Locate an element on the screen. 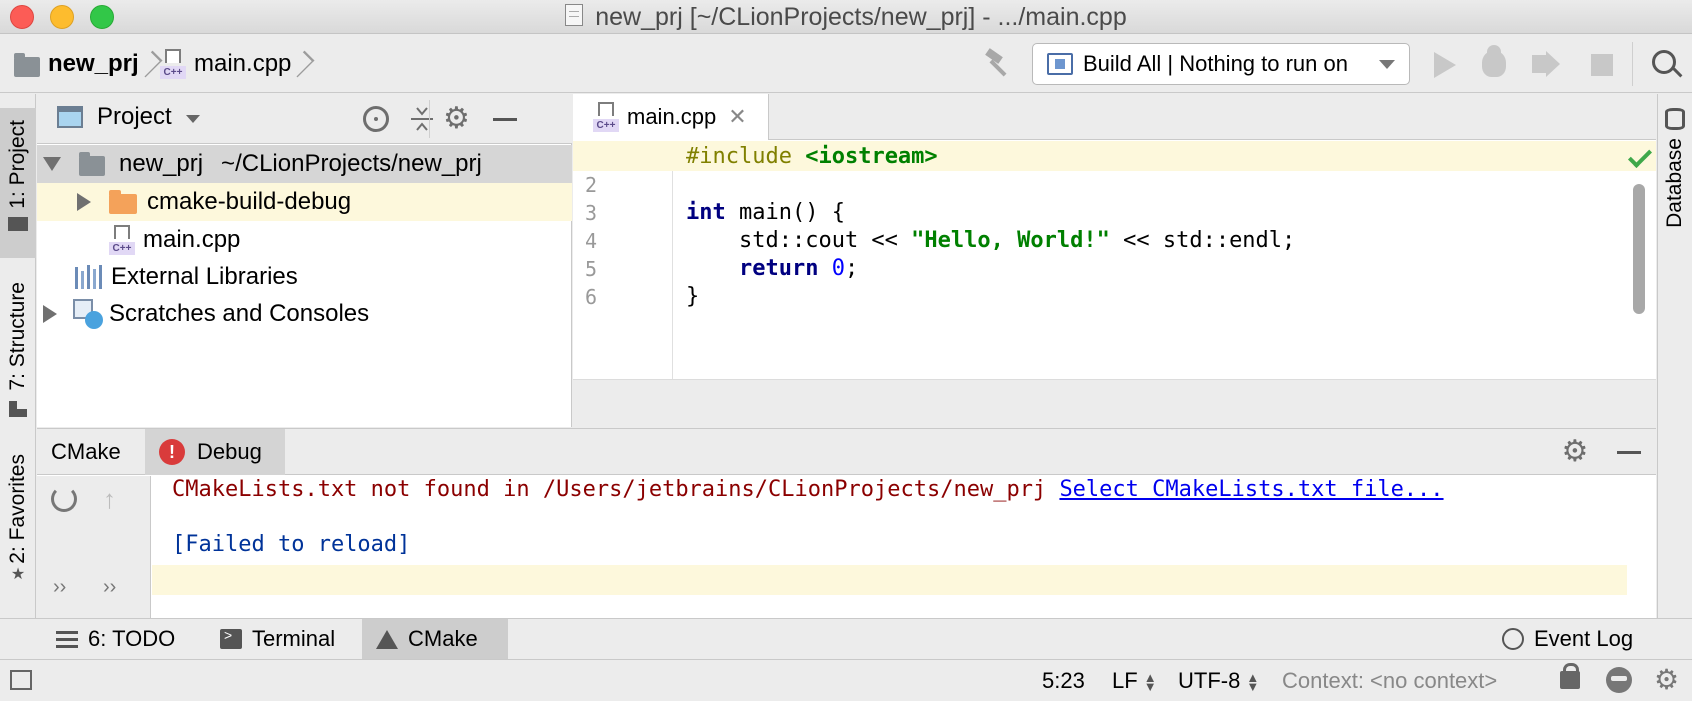 This screenshot has width=1692, height=701. reload-icon is located at coordinates (64, 499).